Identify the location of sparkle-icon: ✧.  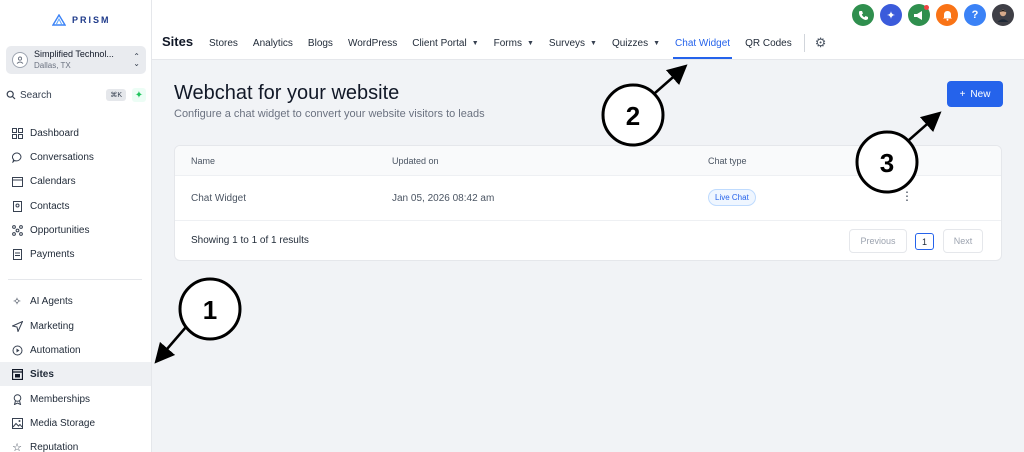
(17, 301).